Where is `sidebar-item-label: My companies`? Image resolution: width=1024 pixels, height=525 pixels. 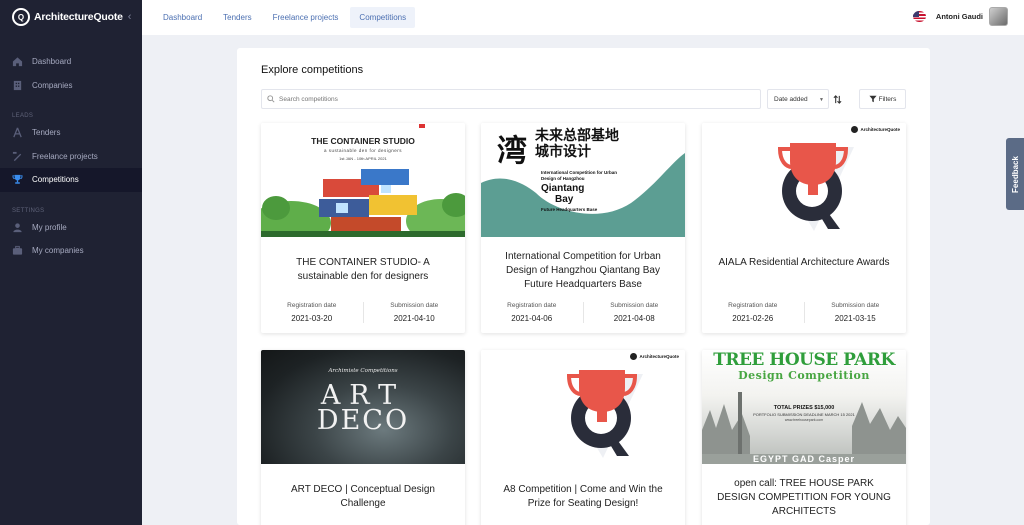 sidebar-item-label: My companies is located at coordinates (58, 251).